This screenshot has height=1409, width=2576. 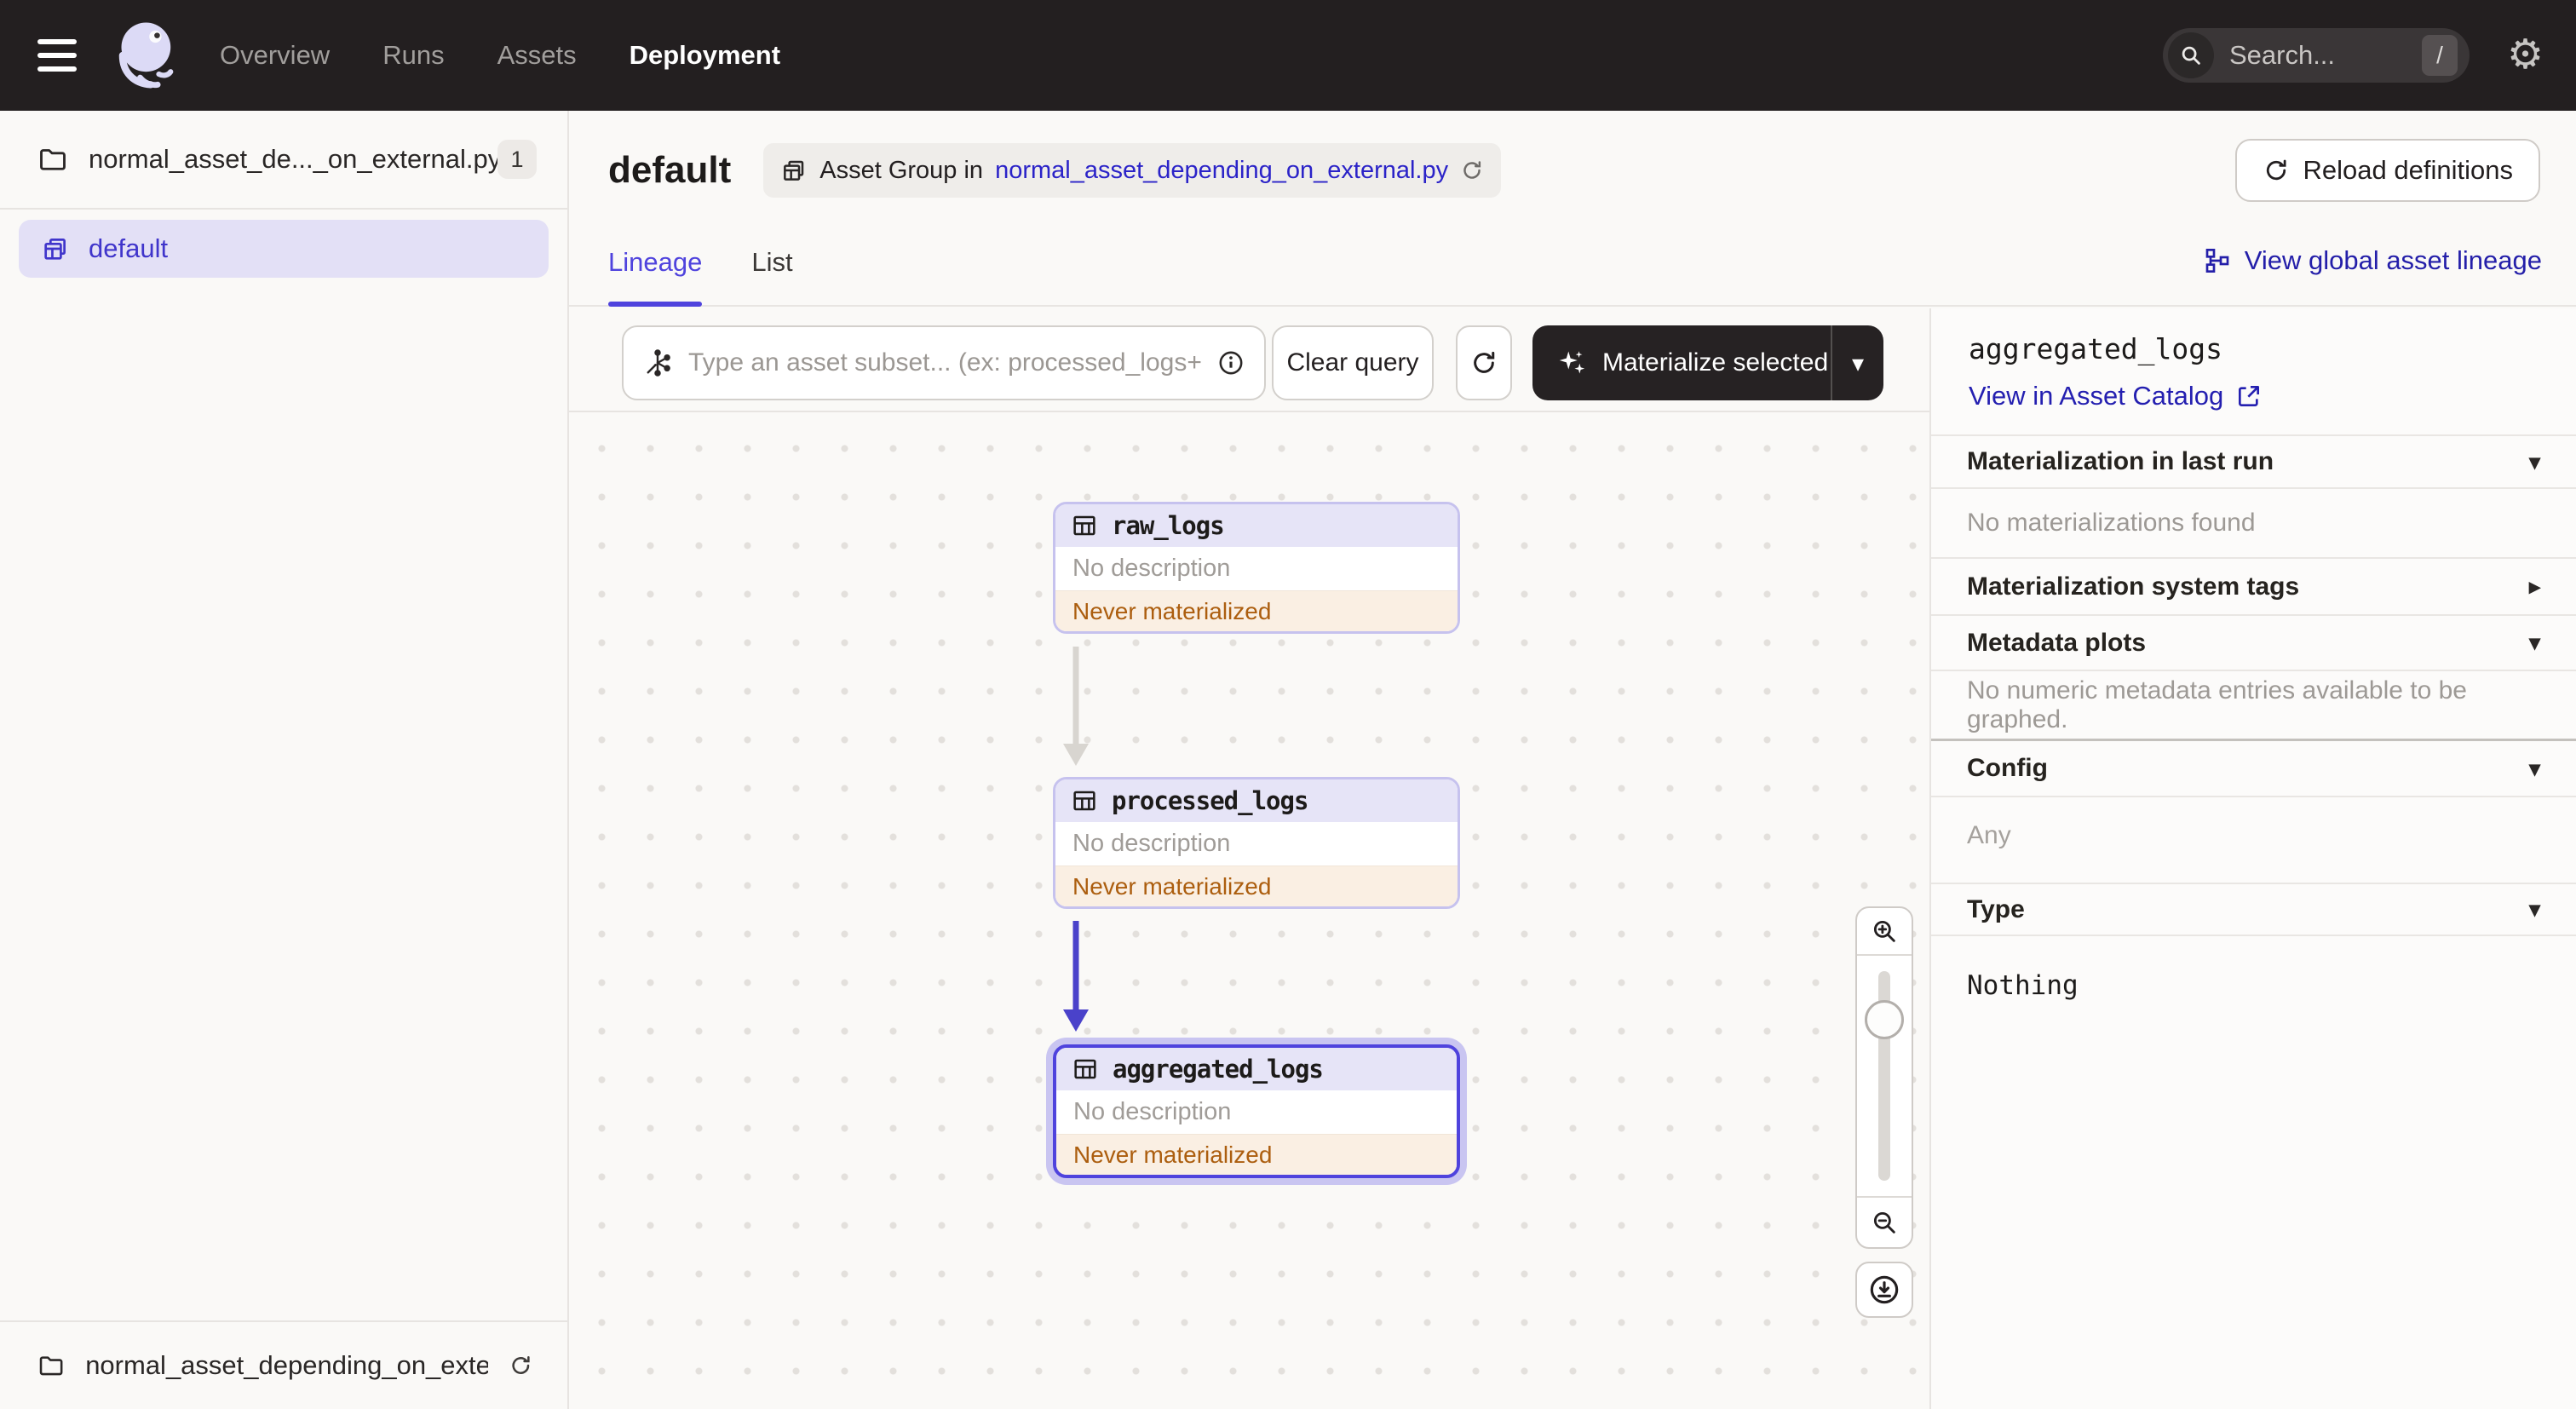 I want to click on asset-node-status: Never materialized, so click(x=1257, y=1154).